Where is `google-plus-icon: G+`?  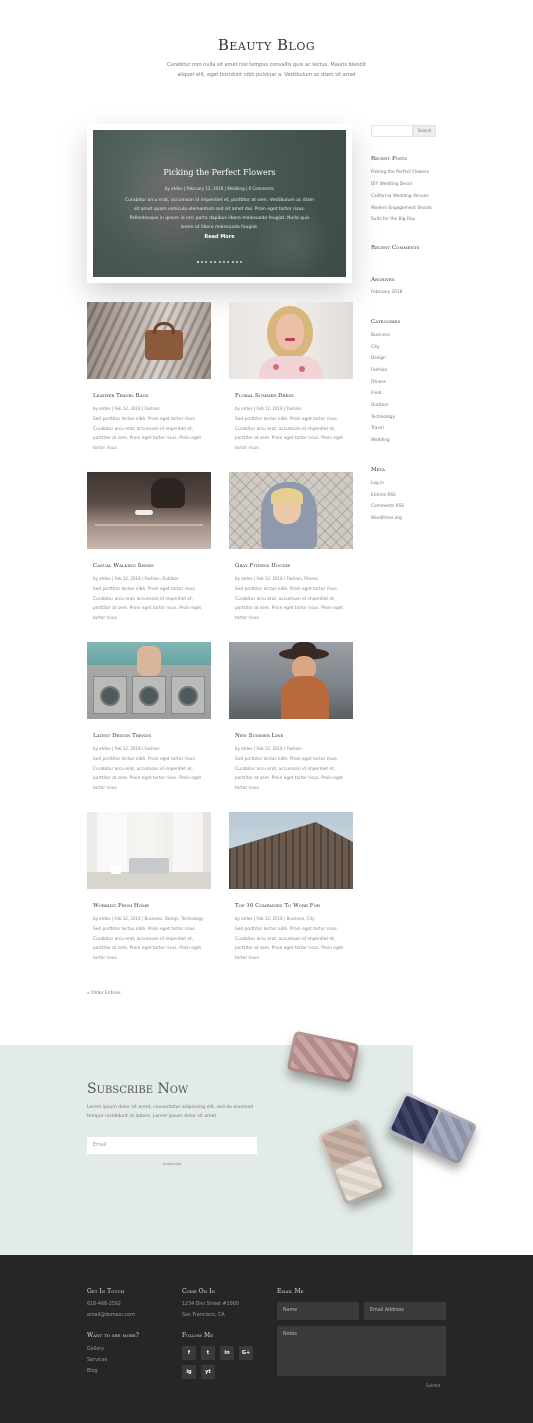 google-plus-icon: G+ is located at coordinates (246, 1353).